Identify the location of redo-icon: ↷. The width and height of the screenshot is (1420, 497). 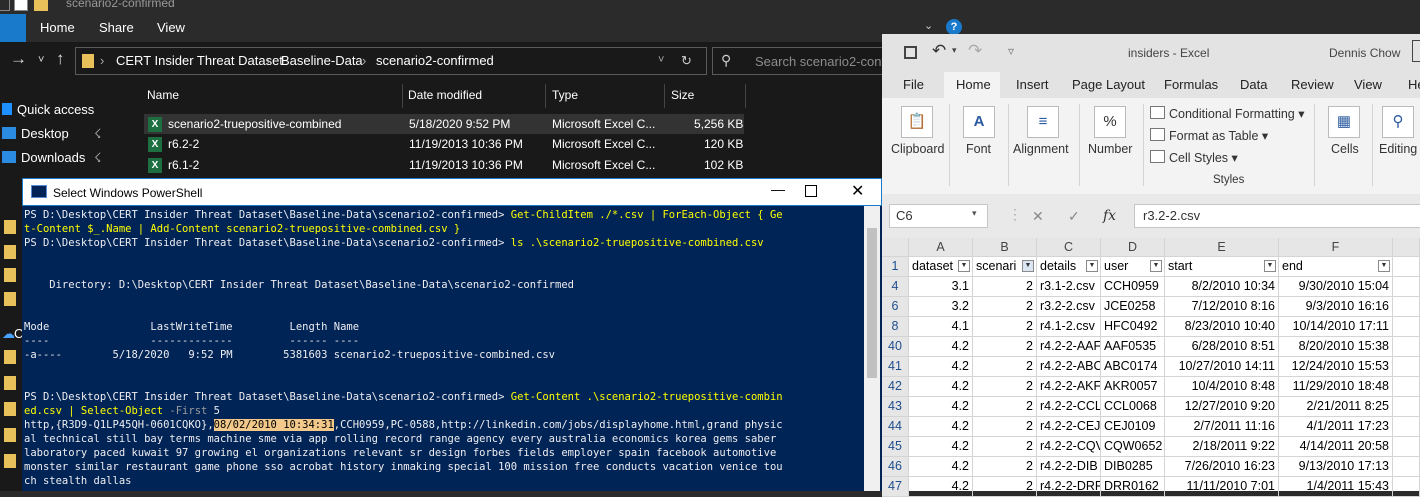
(975, 51).